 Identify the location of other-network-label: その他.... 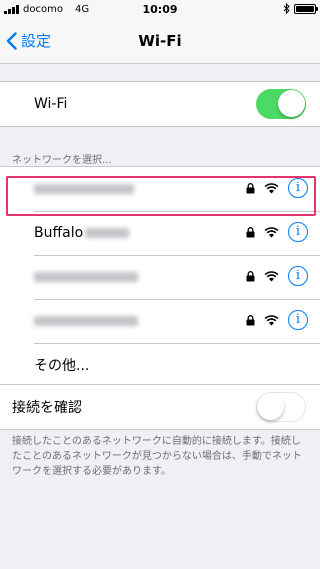
(62, 366).